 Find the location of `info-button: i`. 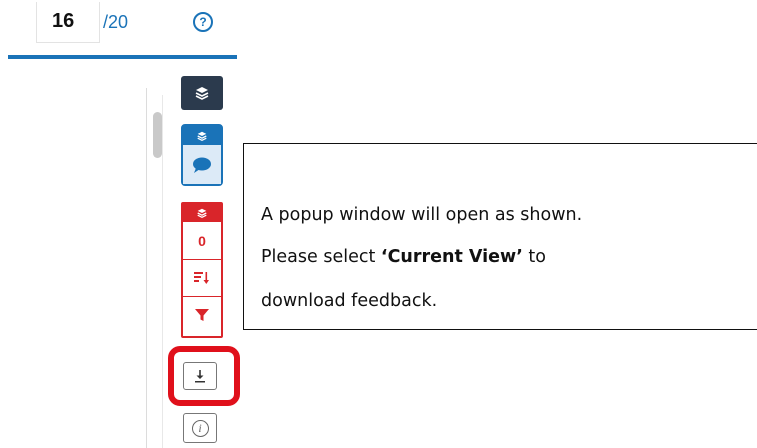

info-button: i is located at coordinates (200, 428).